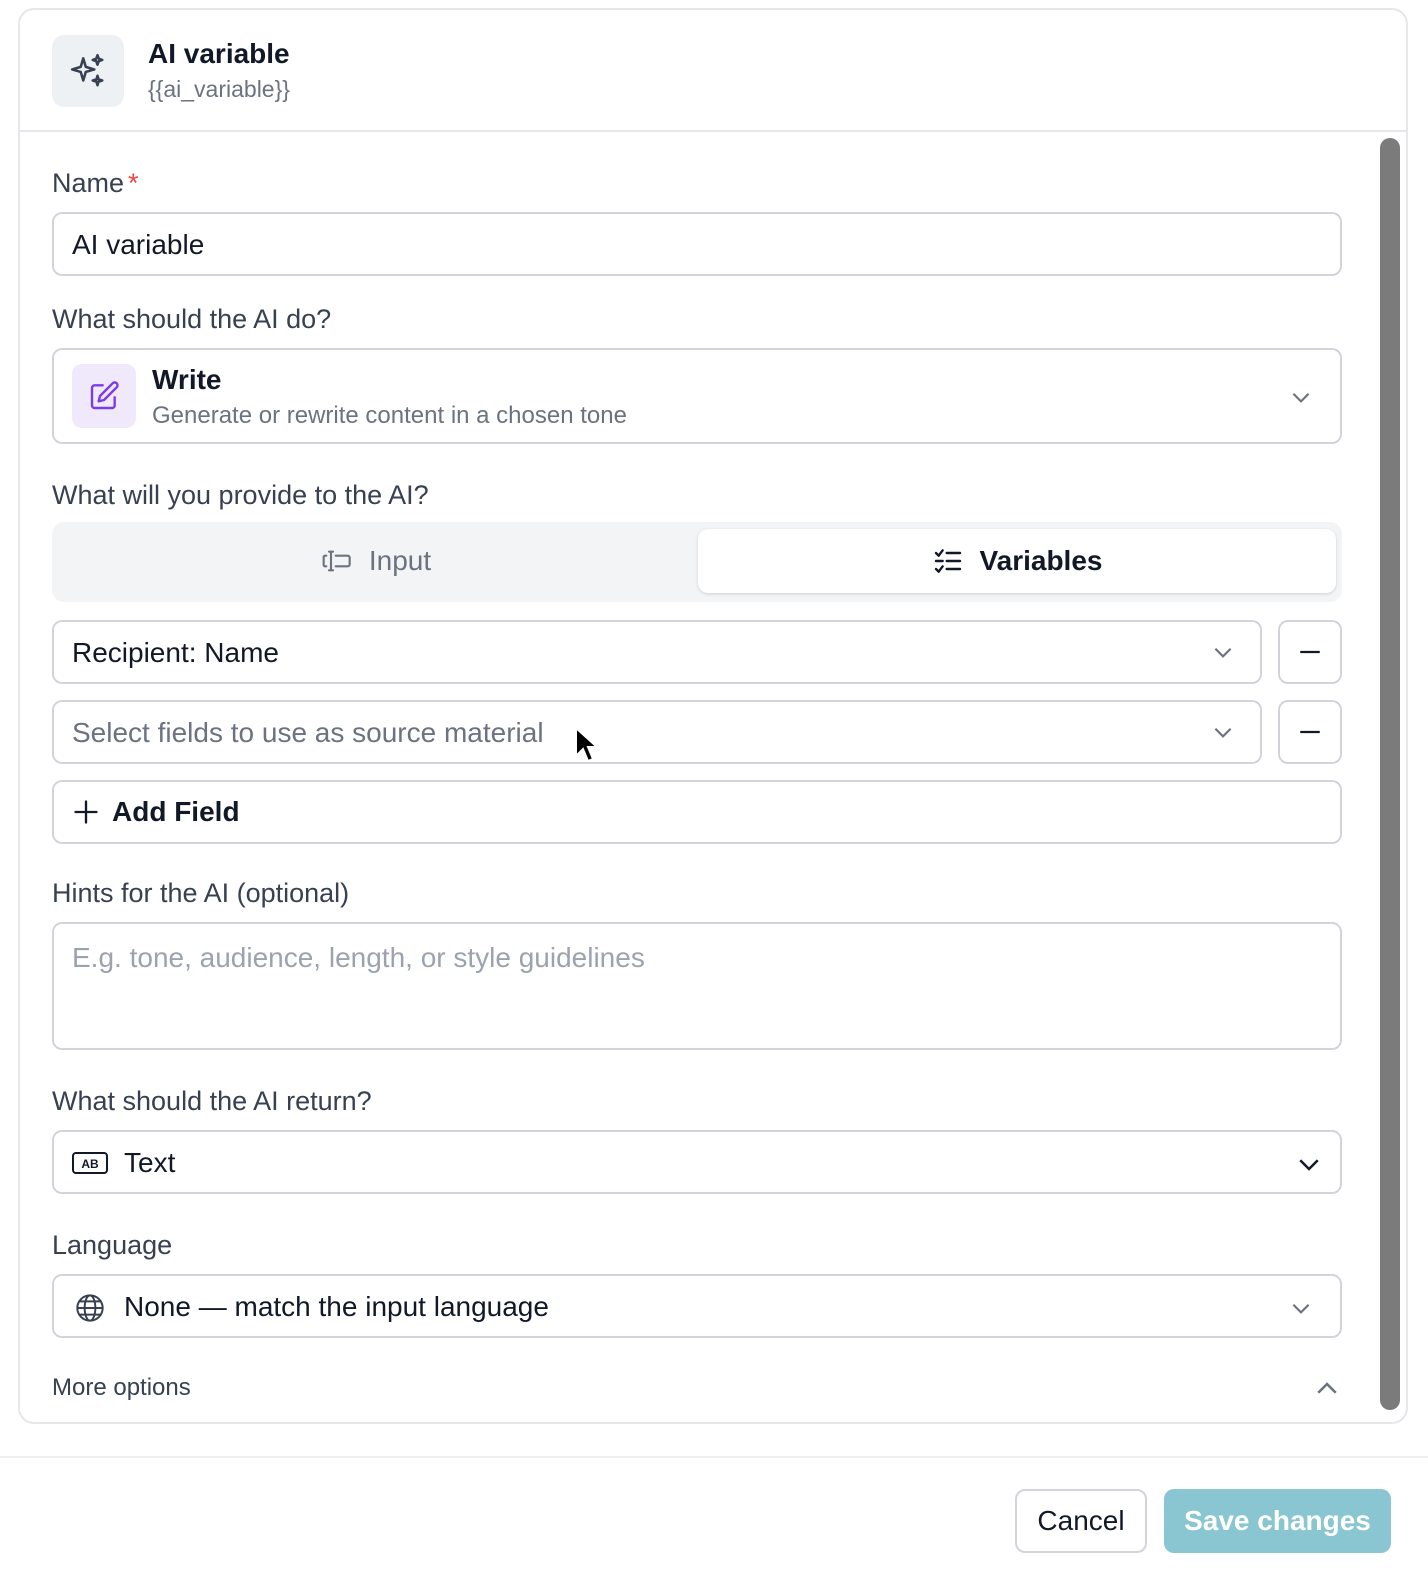 The width and height of the screenshot is (1428, 1572). What do you see at coordinates (88, 71) in the screenshot?
I see `sparkles-icon` at bounding box center [88, 71].